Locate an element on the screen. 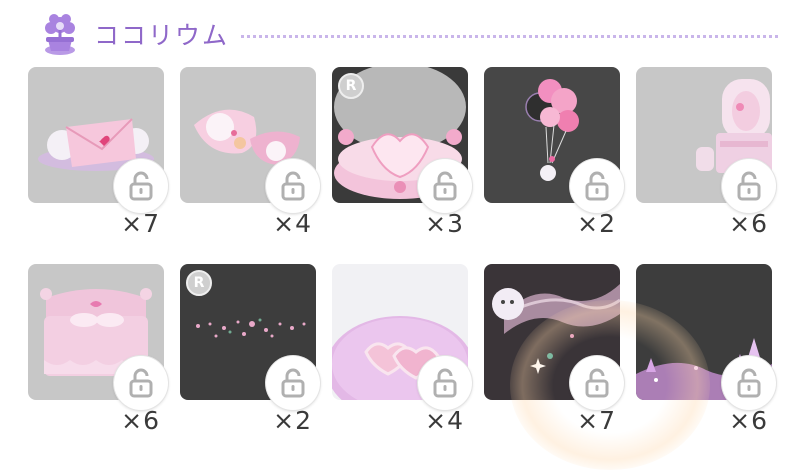 This screenshot has width=800, height=470. section-header: ココリウム is located at coordinates (408, 34).